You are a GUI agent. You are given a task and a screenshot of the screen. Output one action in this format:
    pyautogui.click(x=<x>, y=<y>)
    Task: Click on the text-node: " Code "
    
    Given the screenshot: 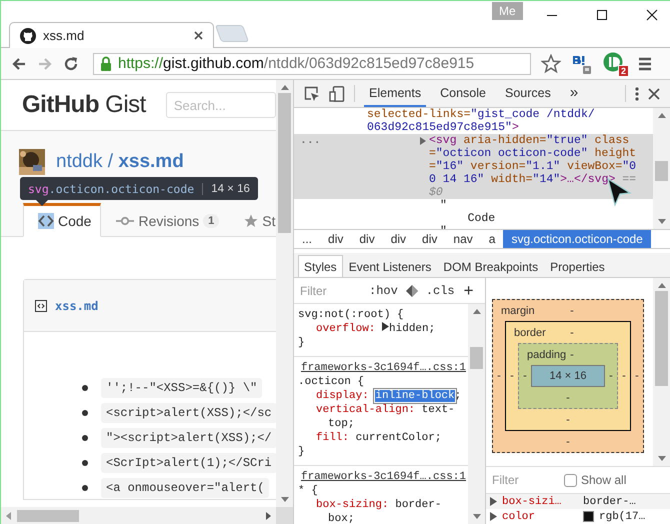 What is the action you would take?
    pyautogui.click(x=473, y=214)
    